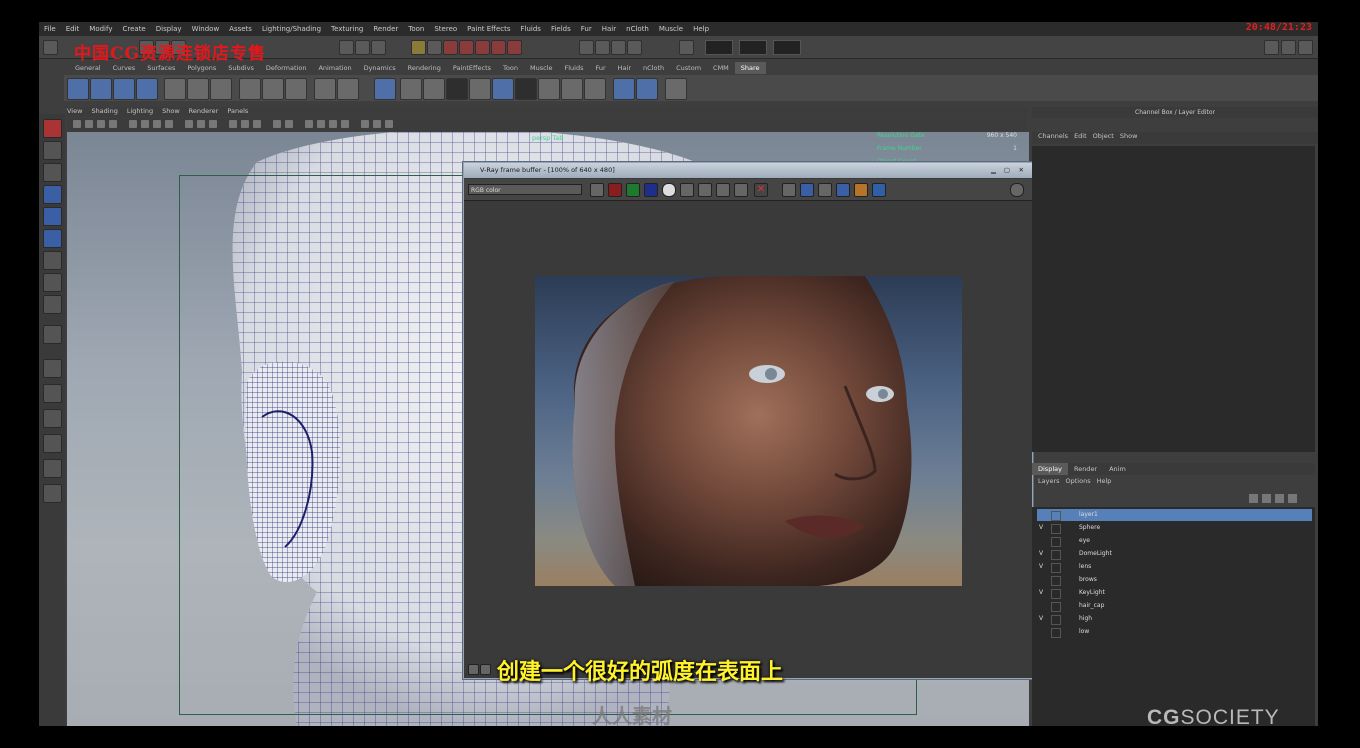  What do you see at coordinates (633, 190) in the screenshot?
I see `green-channel-icon` at bounding box center [633, 190].